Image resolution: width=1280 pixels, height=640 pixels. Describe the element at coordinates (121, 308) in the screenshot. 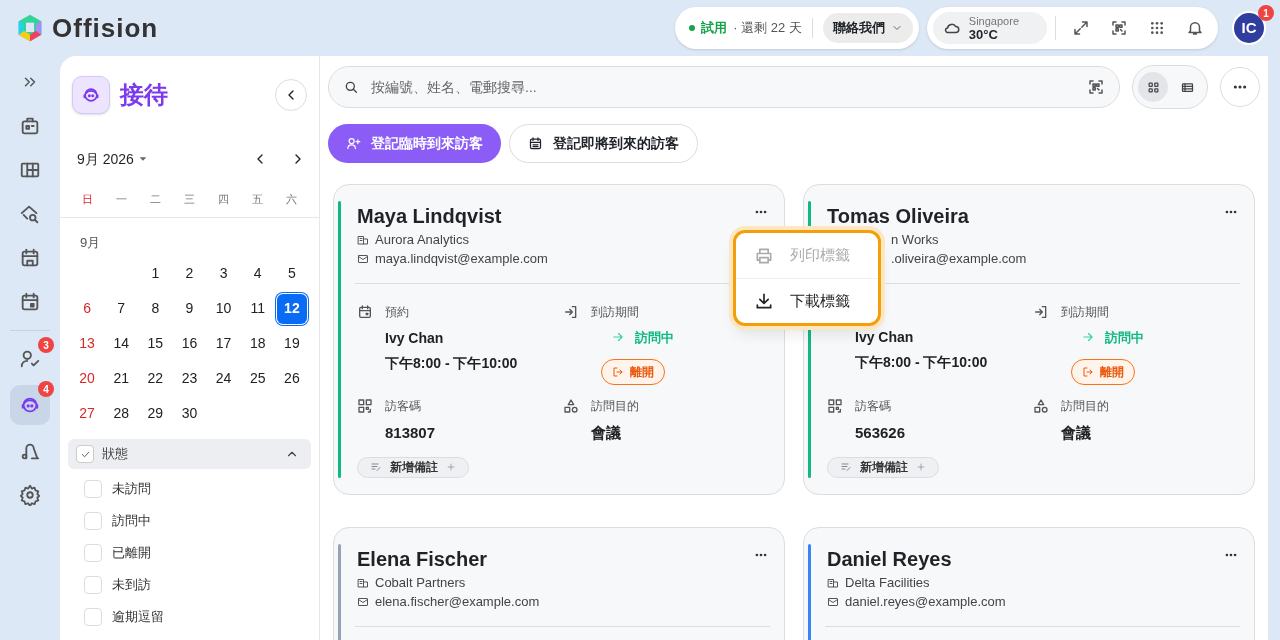

I see `calendar-day: 7` at that location.